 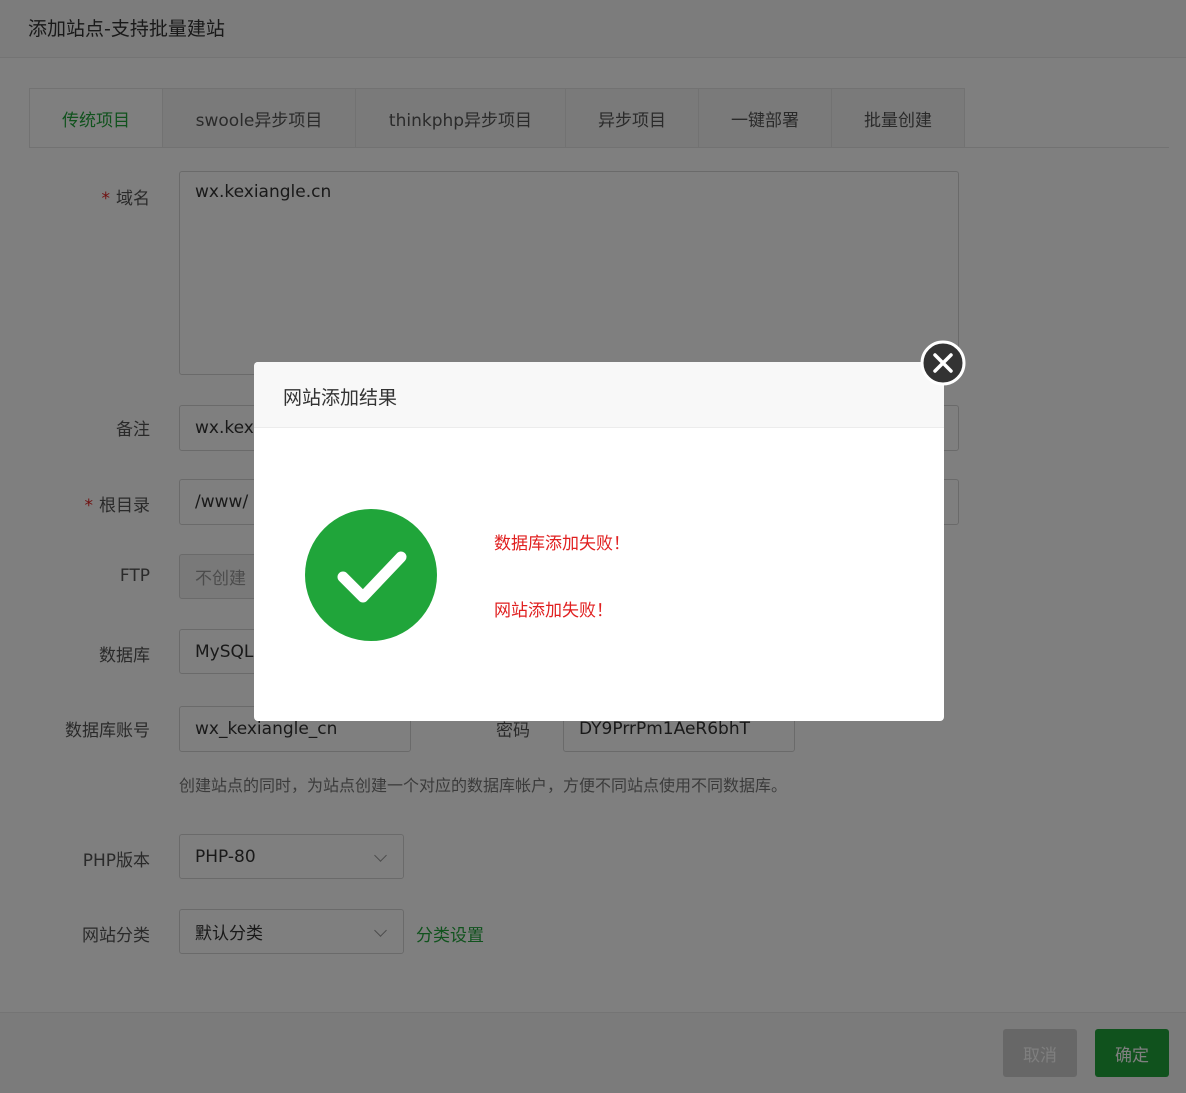 What do you see at coordinates (562, 544) in the screenshot?
I see `dialog-message: 数据库添加失败！` at bounding box center [562, 544].